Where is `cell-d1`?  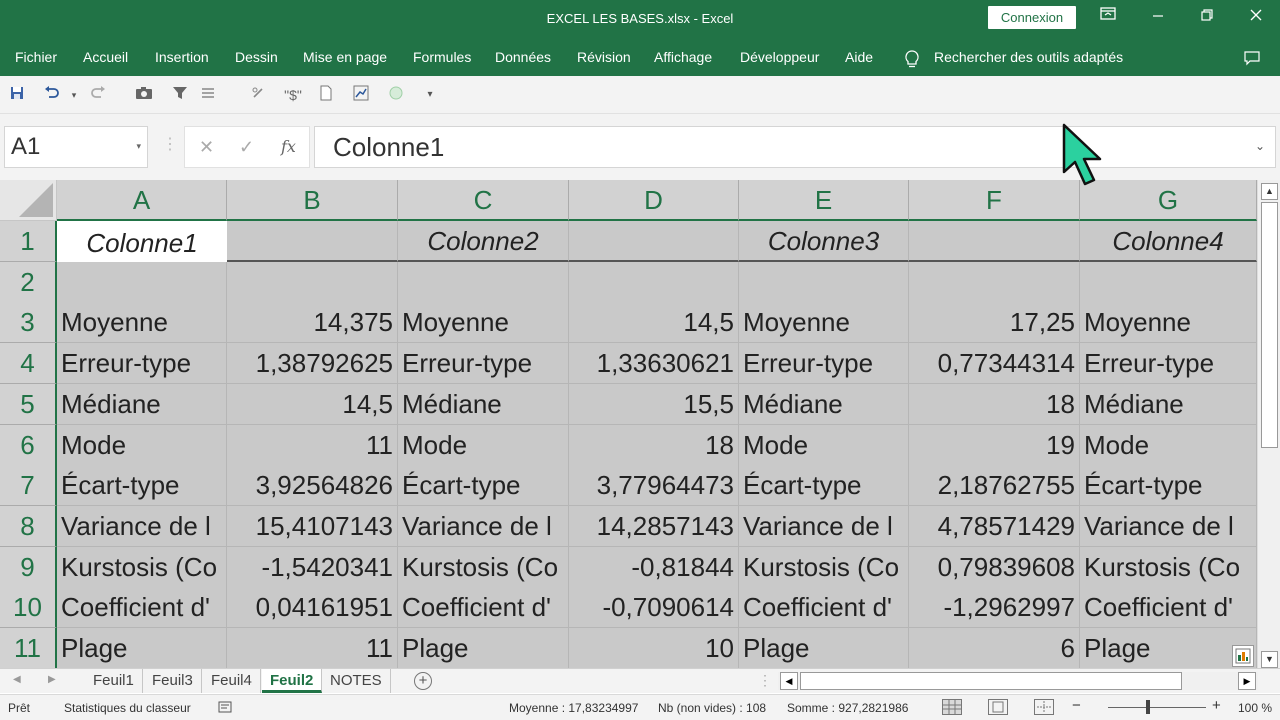 cell-d1 is located at coordinates (654, 241).